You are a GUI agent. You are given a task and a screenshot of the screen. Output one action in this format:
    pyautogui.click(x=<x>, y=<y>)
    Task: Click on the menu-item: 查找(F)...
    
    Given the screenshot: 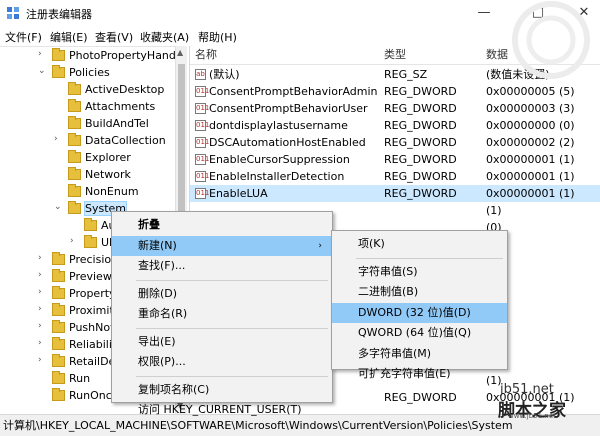 What is the action you would take?
    pyautogui.click(x=222, y=266)
    